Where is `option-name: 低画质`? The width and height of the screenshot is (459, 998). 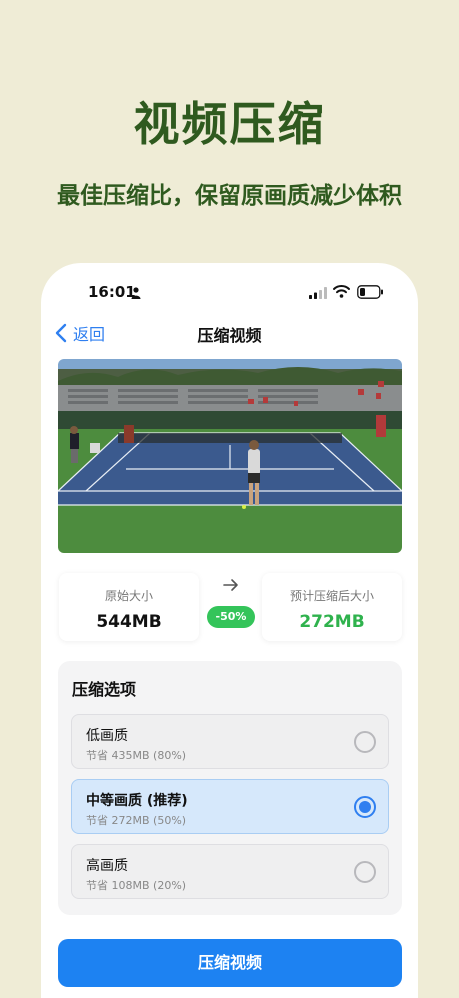
option-name: 低画质 is located at coordinates (107, 736).